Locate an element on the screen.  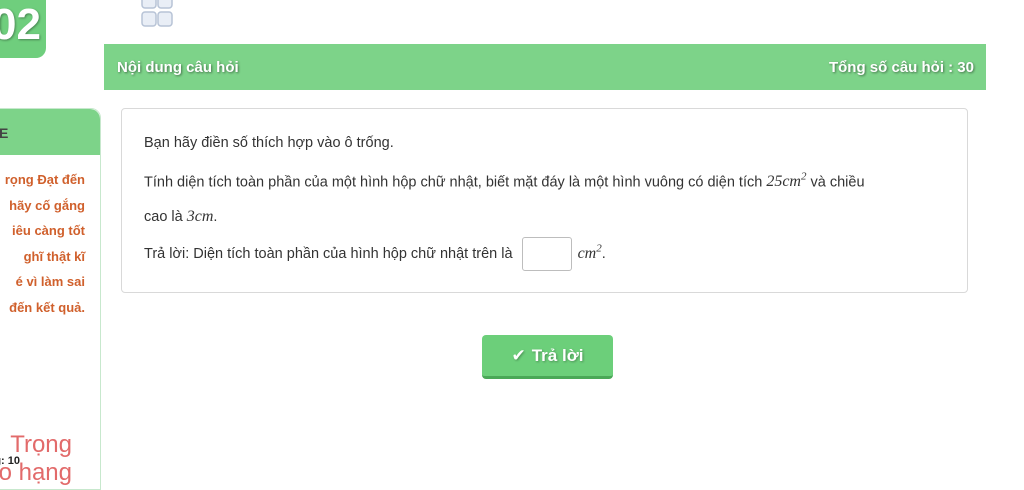
height-end: . is located at coordinates (215, 217).